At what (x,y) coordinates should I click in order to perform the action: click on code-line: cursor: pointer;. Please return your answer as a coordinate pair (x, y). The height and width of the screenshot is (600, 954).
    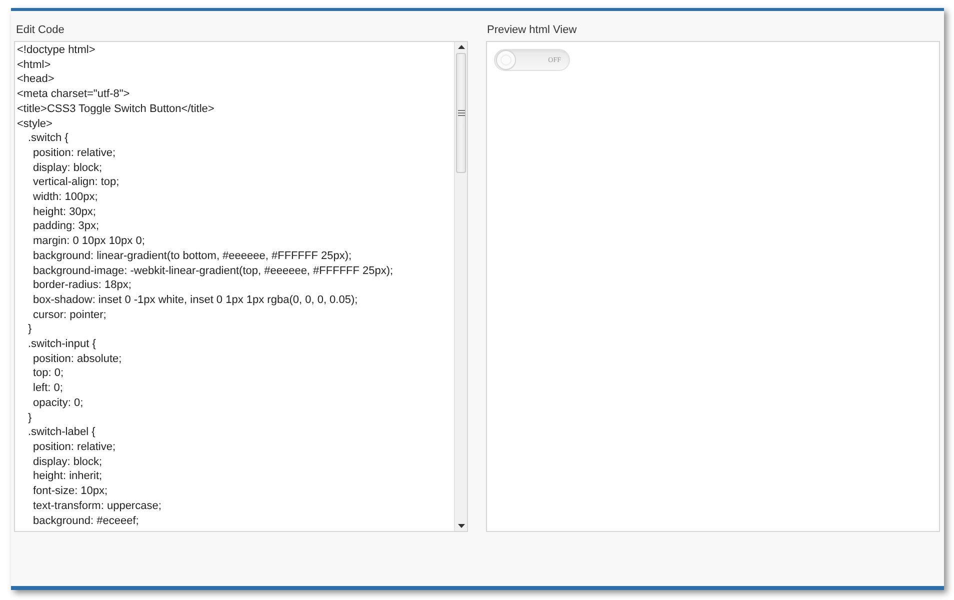
    Looking at the image, I should click on (69, 315).